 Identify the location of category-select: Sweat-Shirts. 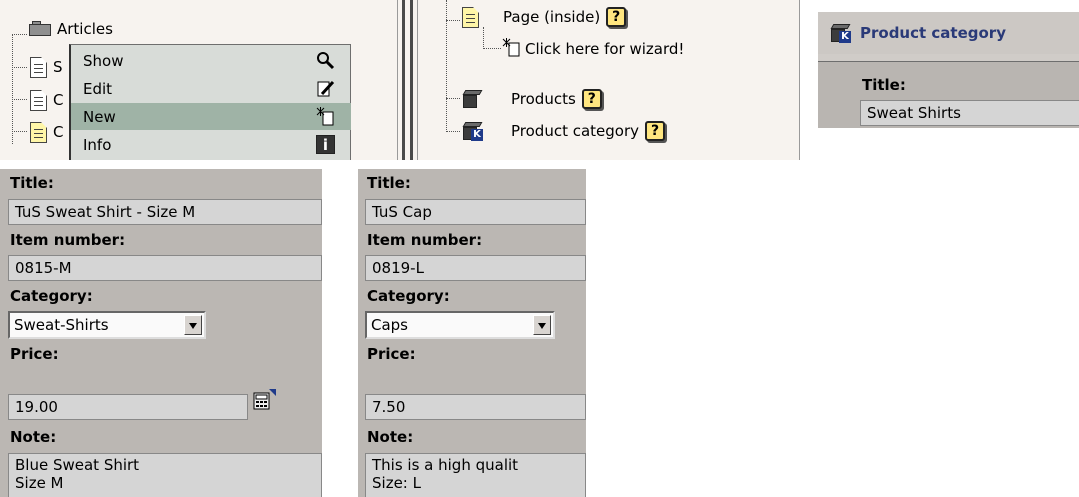
(107, 325).